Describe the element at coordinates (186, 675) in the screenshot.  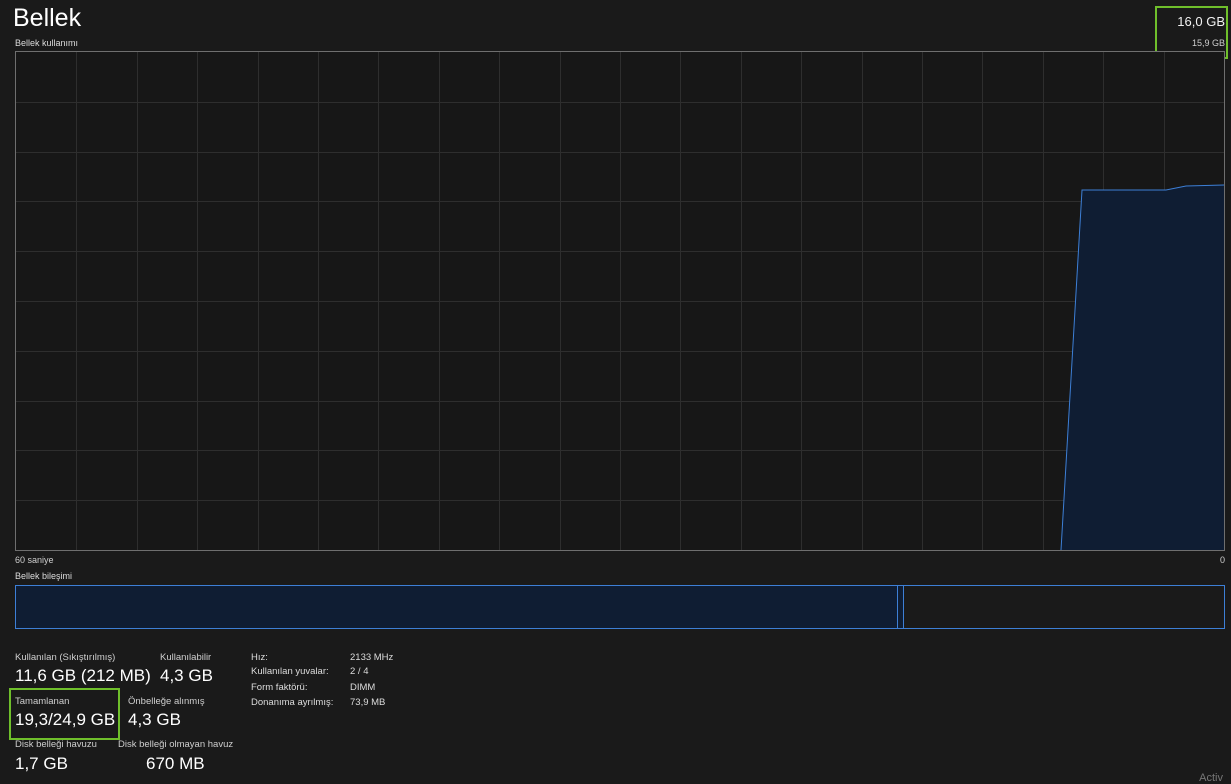
I see `available-value: 4,3 GB` at that location.